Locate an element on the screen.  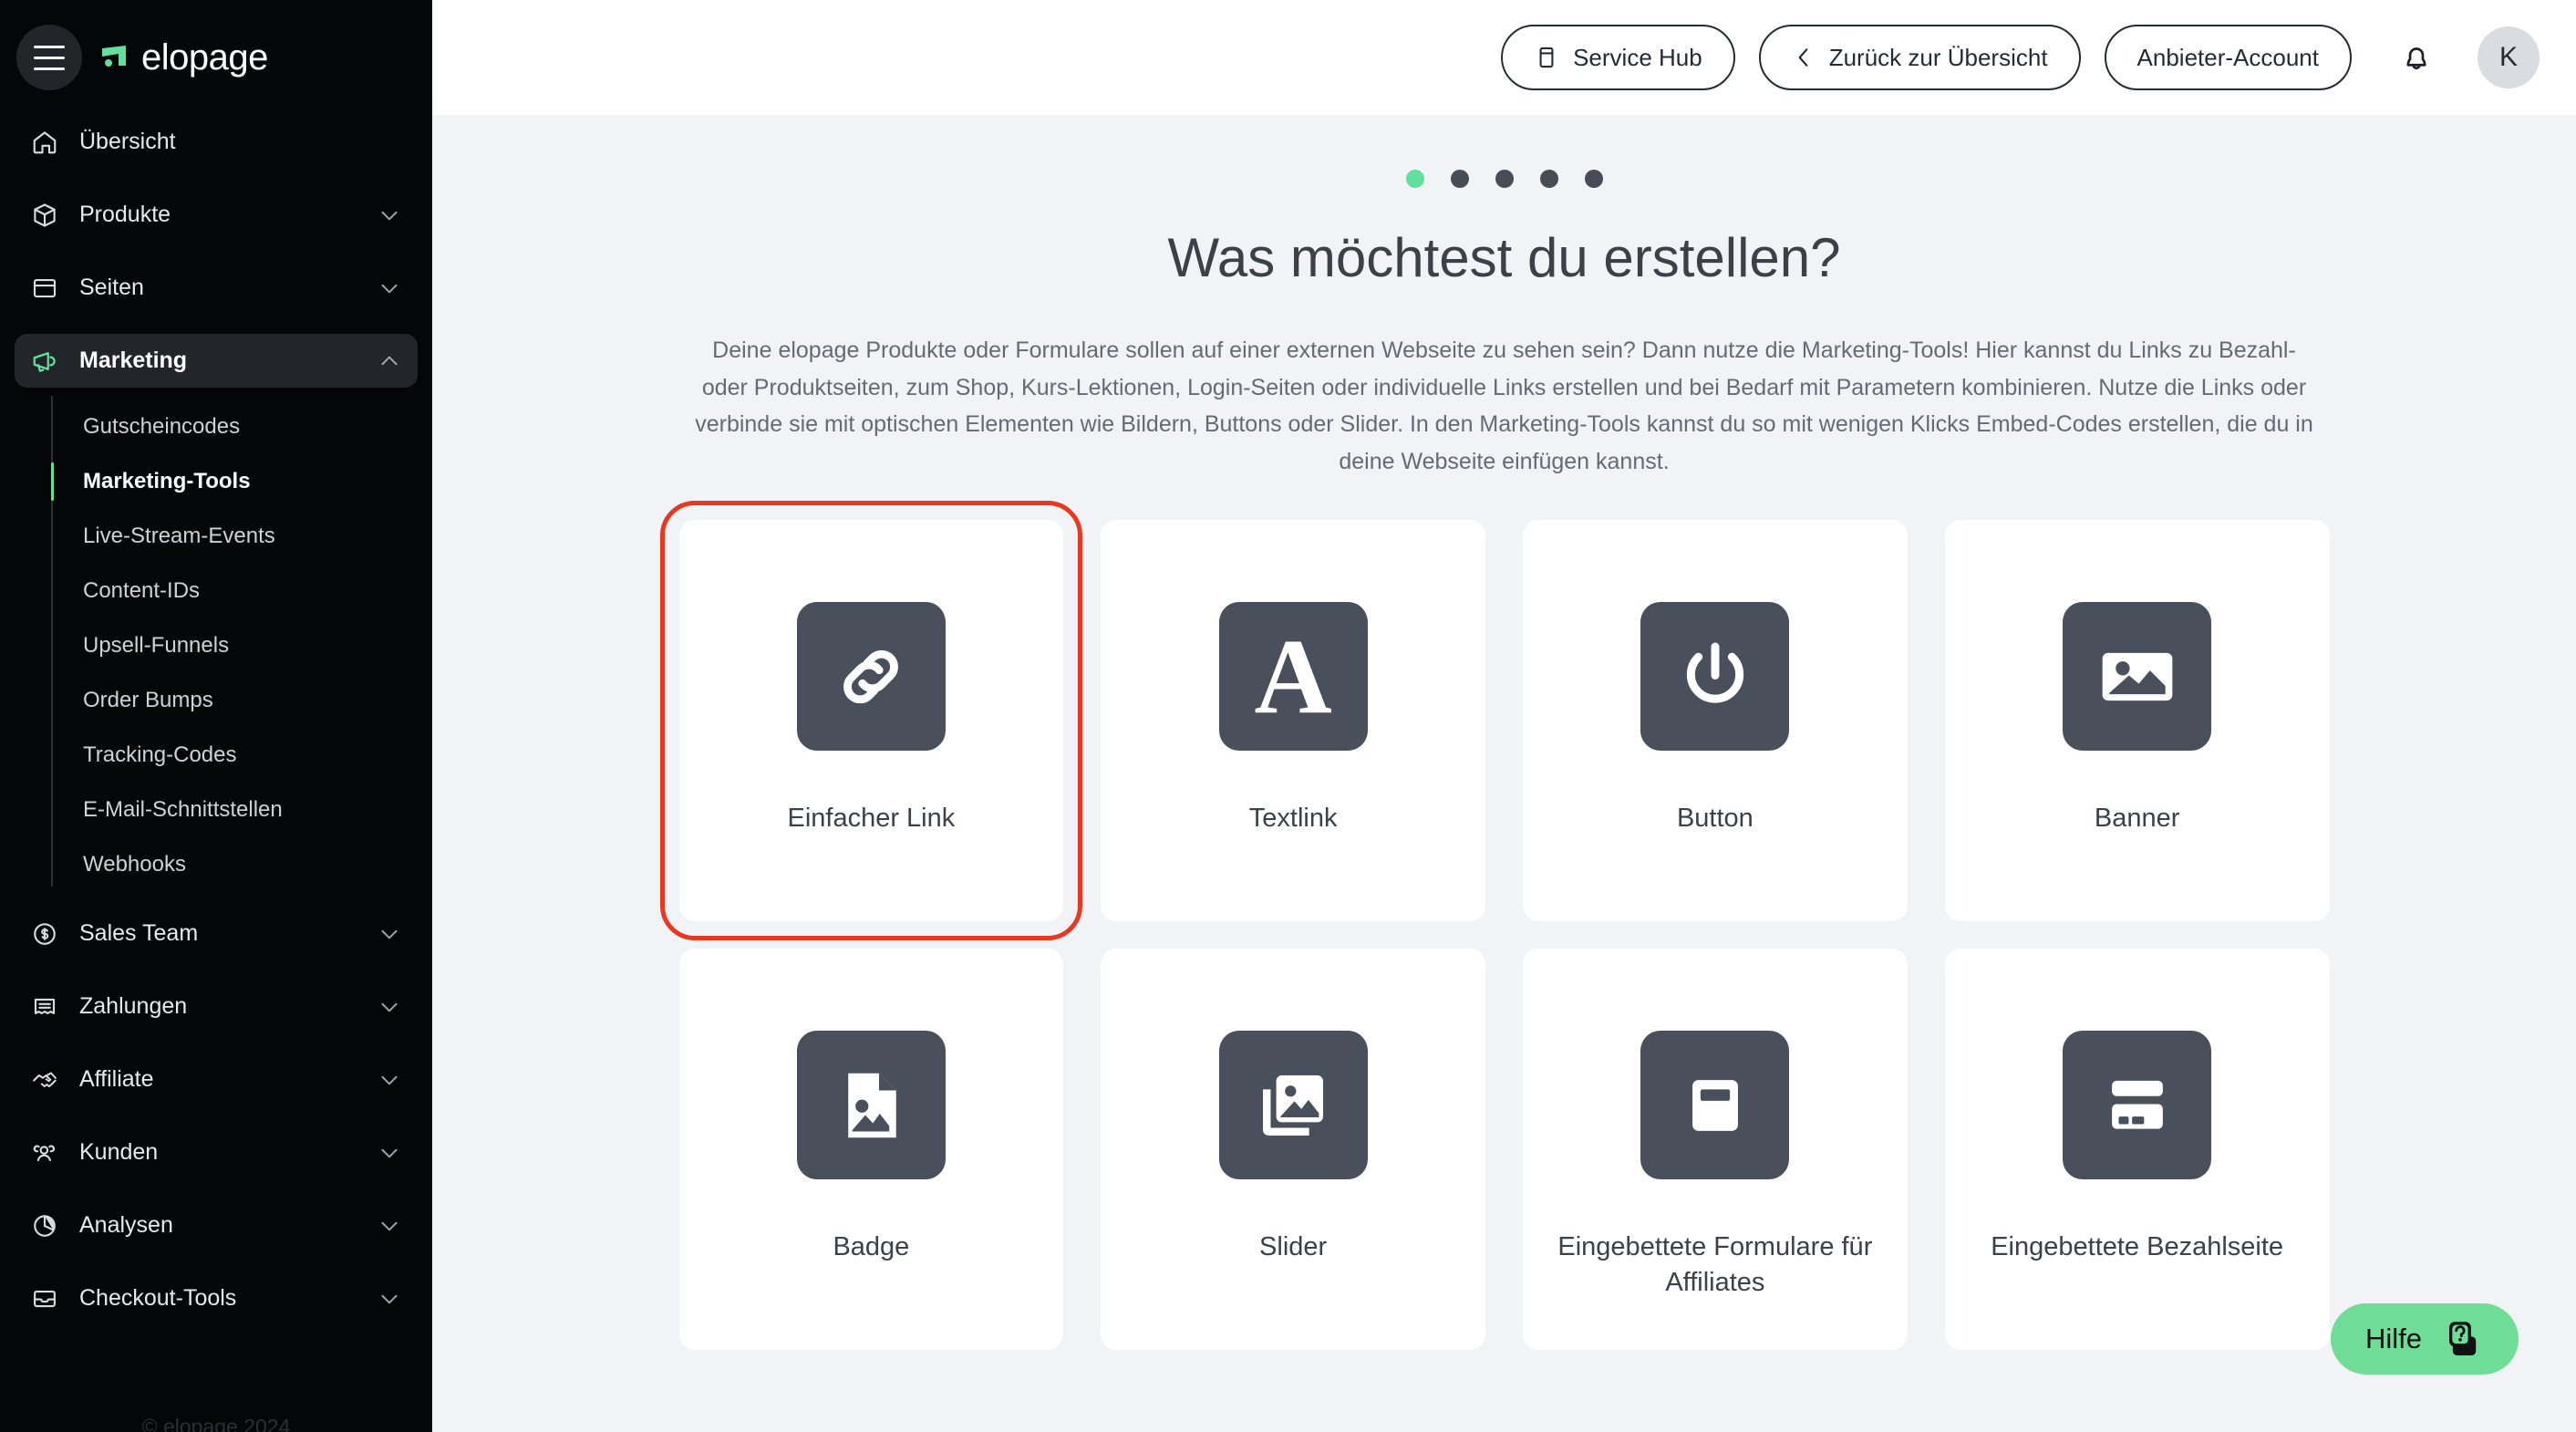
tool-card-banner: Banner is located at coordinates (2137, 720).